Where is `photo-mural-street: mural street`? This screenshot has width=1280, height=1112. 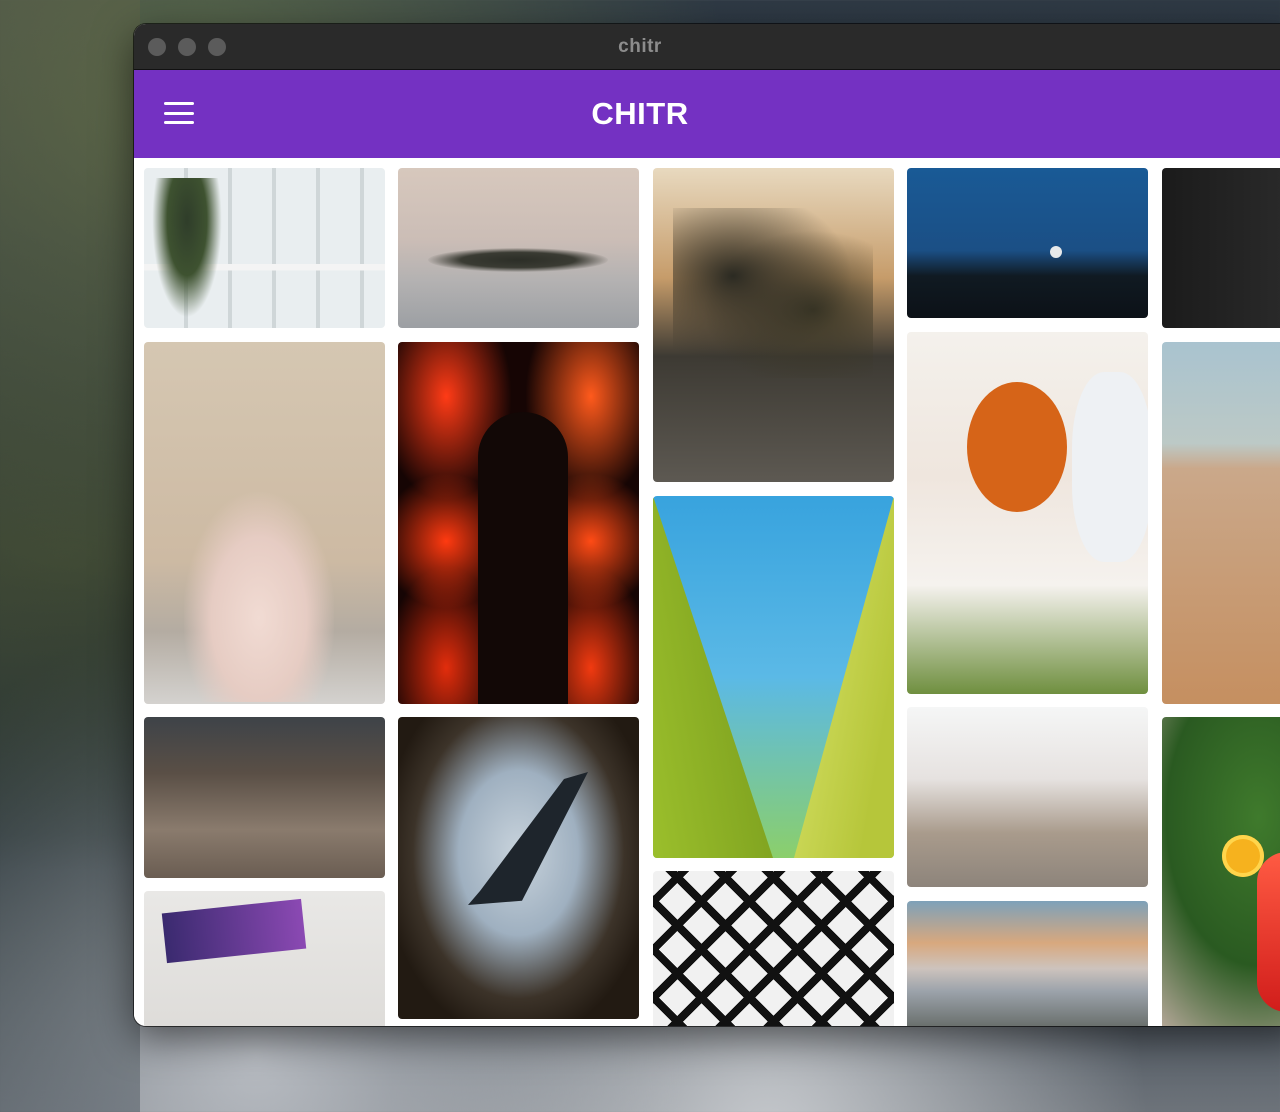 photo-mural-street: mural street is located at coordinates (1027, 797).